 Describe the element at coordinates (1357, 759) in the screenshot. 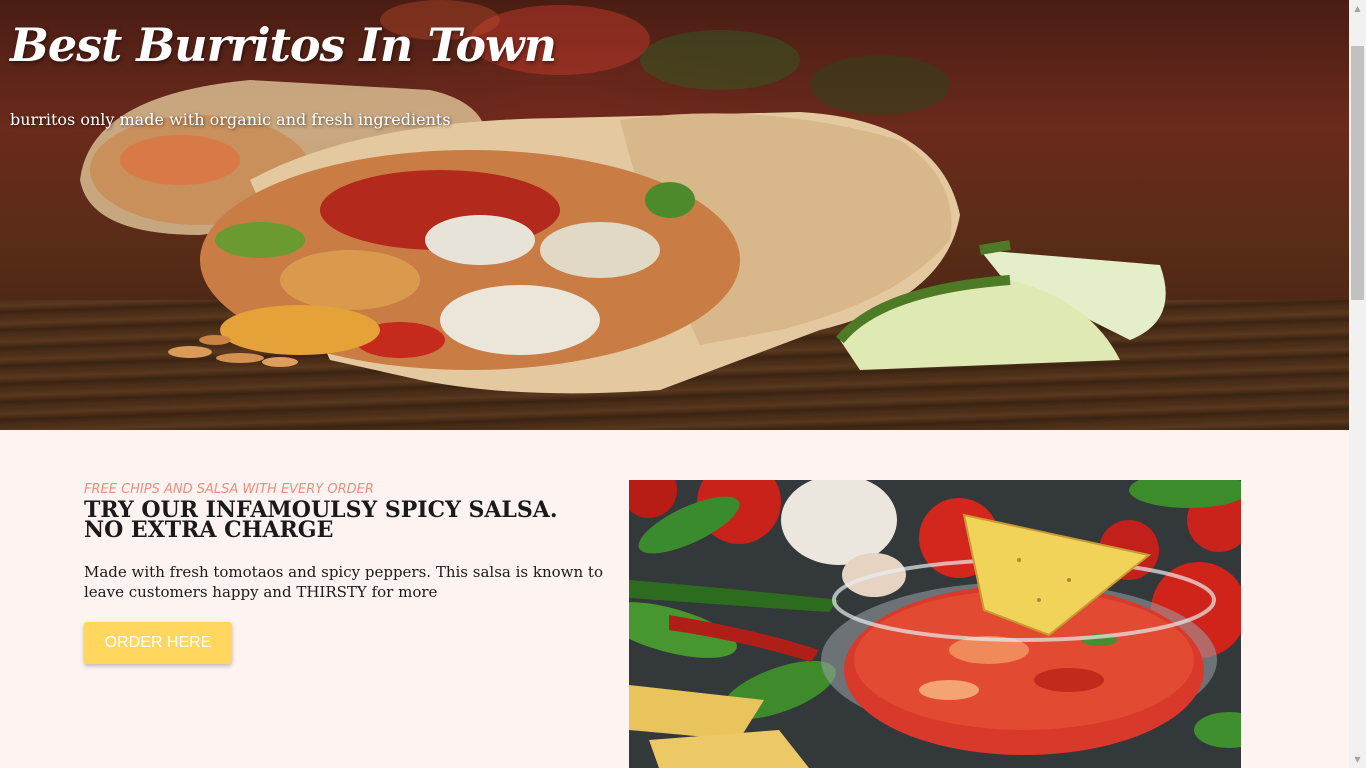

I see `scroll-down-arrow-icon: ▼` at that location.